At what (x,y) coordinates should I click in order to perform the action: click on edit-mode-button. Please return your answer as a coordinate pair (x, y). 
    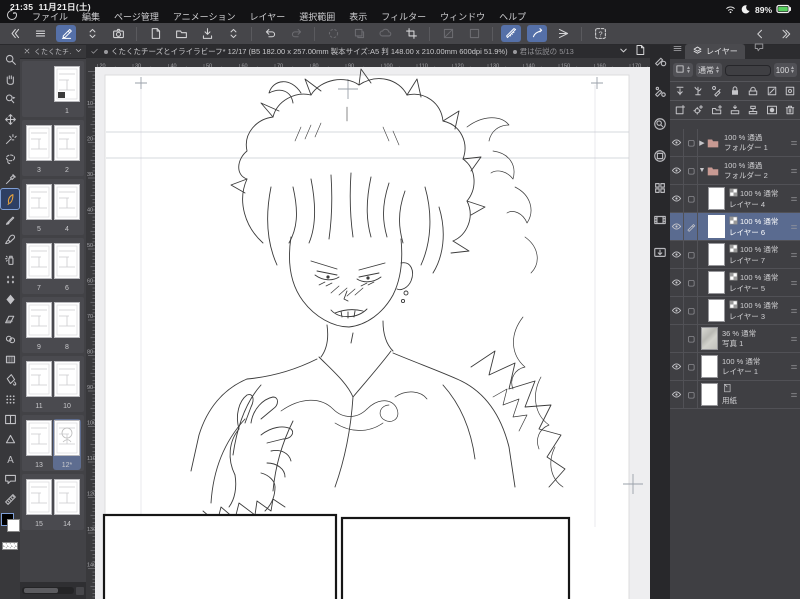
    Looking at the image, I should click on (66, 33).